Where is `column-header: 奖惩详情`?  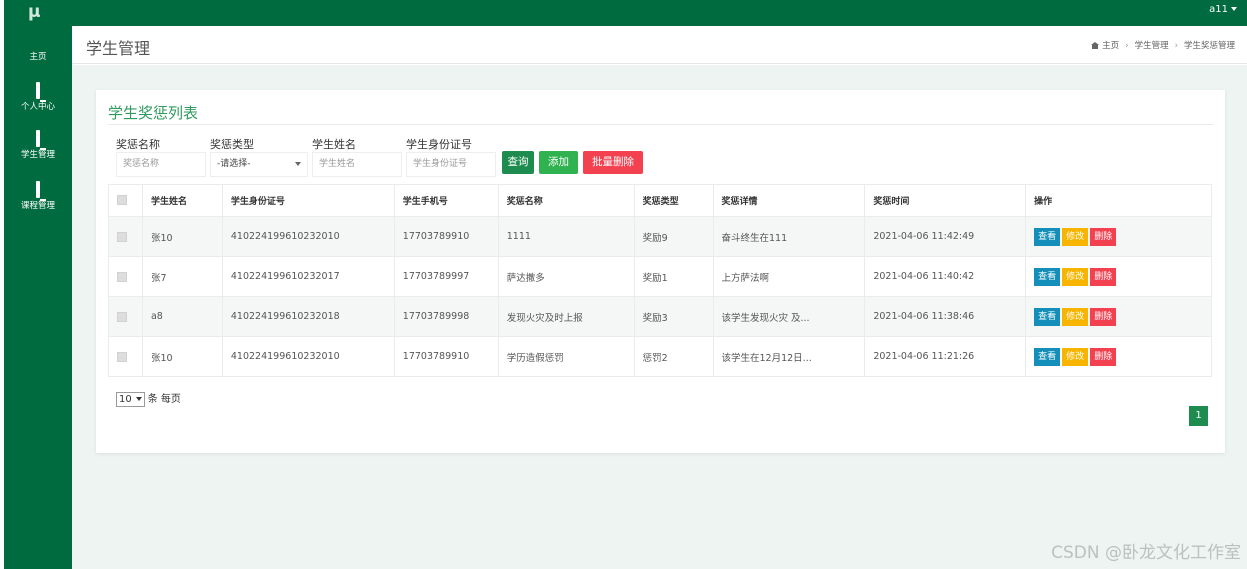 column-header: 奖惩详情 is located at coordinates (789, 200).